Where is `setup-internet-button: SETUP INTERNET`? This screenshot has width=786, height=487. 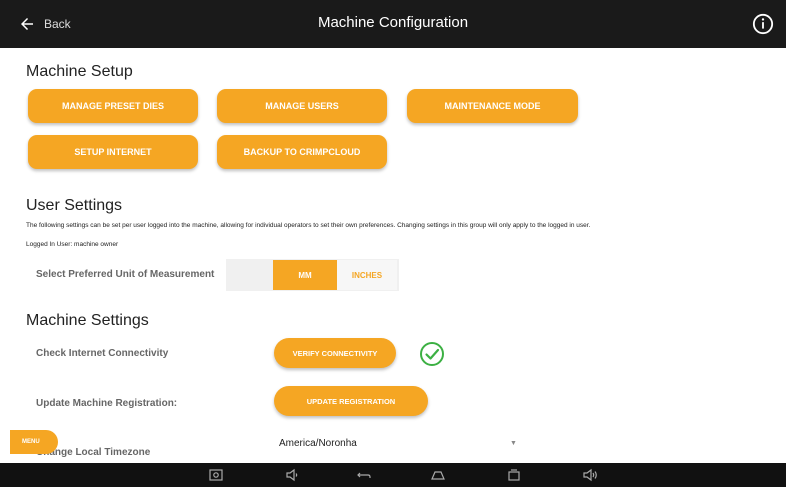
setup-internet-button: SETUP INTERNET is located at coordinates (113, 152).